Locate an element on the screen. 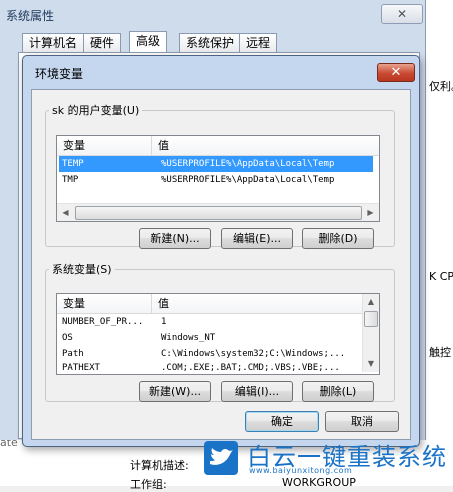  user-variable-row-temp: TEMP %USERPROFILE%\AppData\Local\Temp is located at coordinates (216, 164).